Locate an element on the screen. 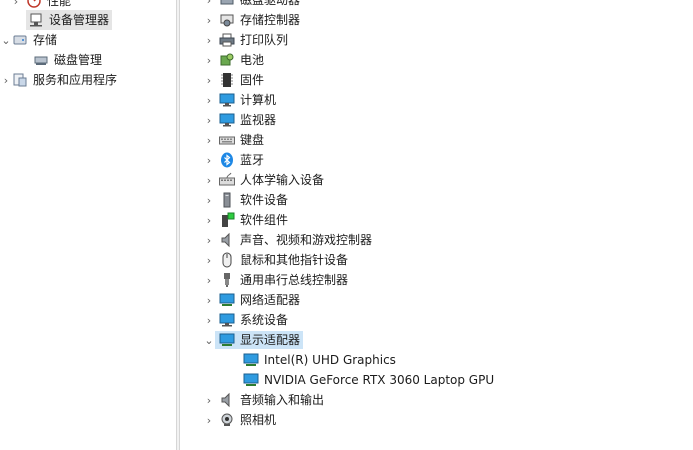  device-category-bluetooth: › 蓝牙 is located at coordinates (233, 160).